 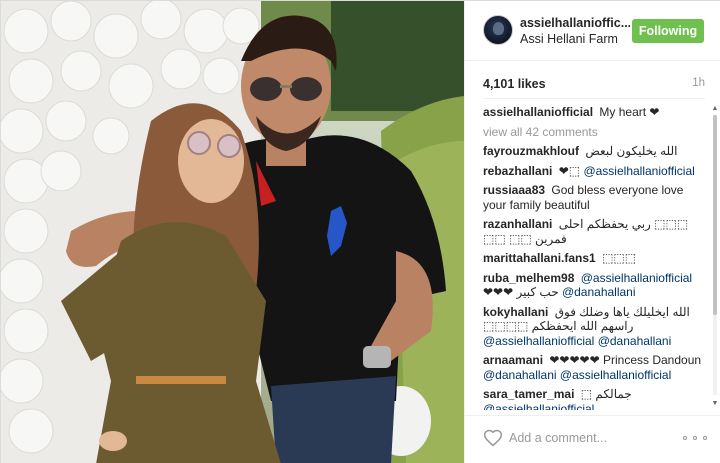 What do you see at coordinates (606, 394) in the screenshot?
I see `comment-text: جمالكم ⬚` at bounding box center [606, 394].